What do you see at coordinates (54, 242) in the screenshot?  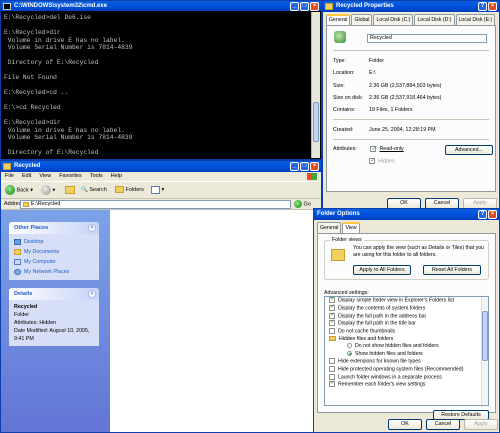 I see `other-places-desktop: Desktop` at bounding box center [54, 242].